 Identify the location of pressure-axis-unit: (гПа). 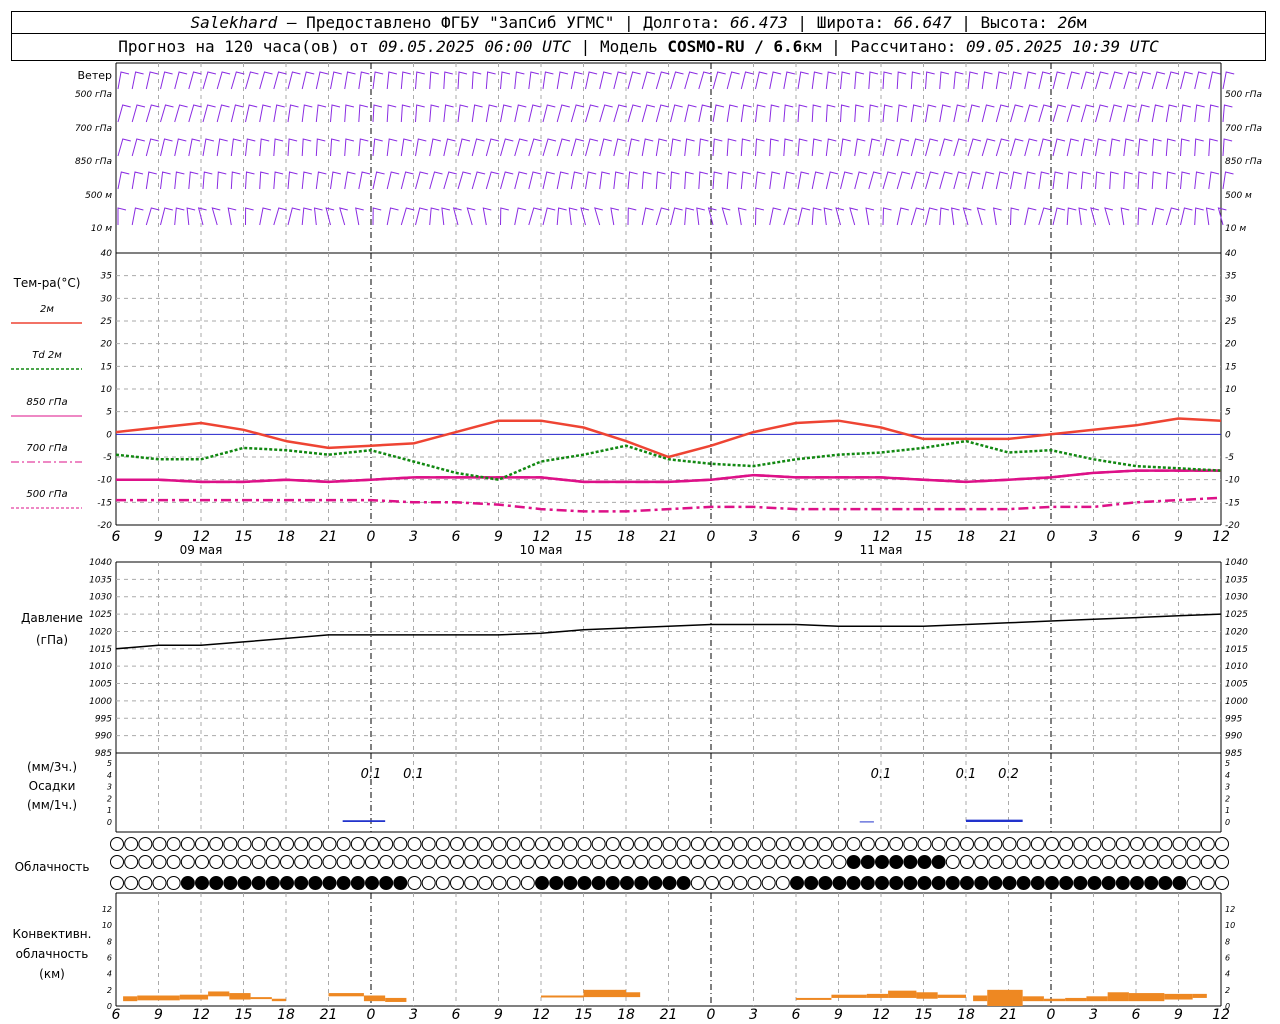
(52, 640).